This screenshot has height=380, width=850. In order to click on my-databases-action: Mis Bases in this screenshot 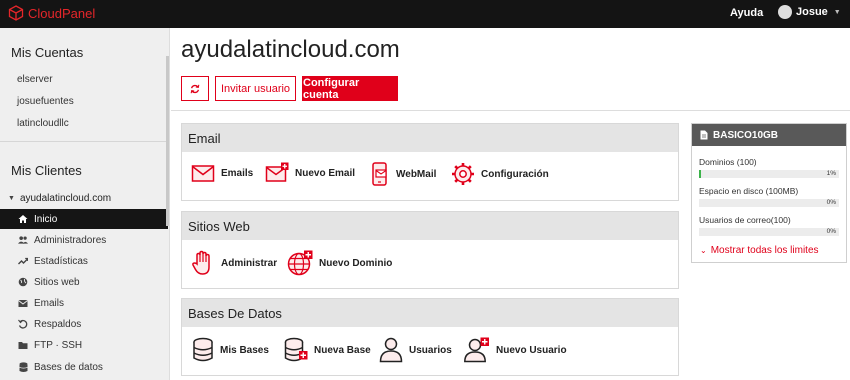, I will do `click(230, 350)`.